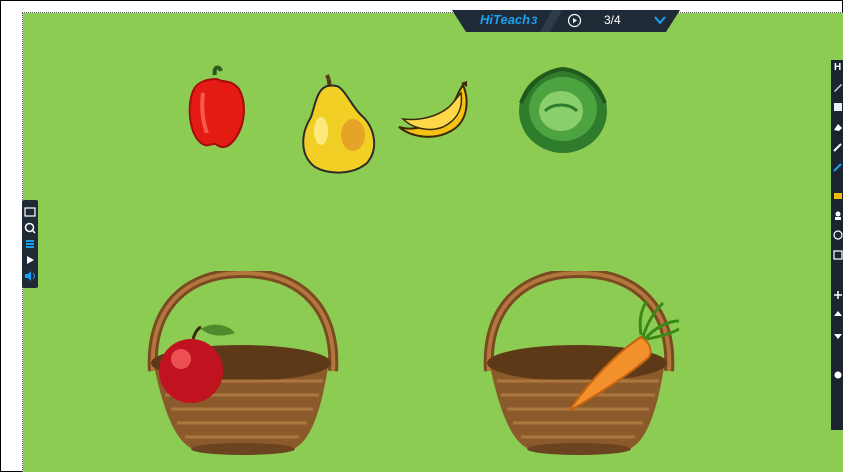  I want to click on top-toolbar: HiTeach3 3/4, so click(566, 21).